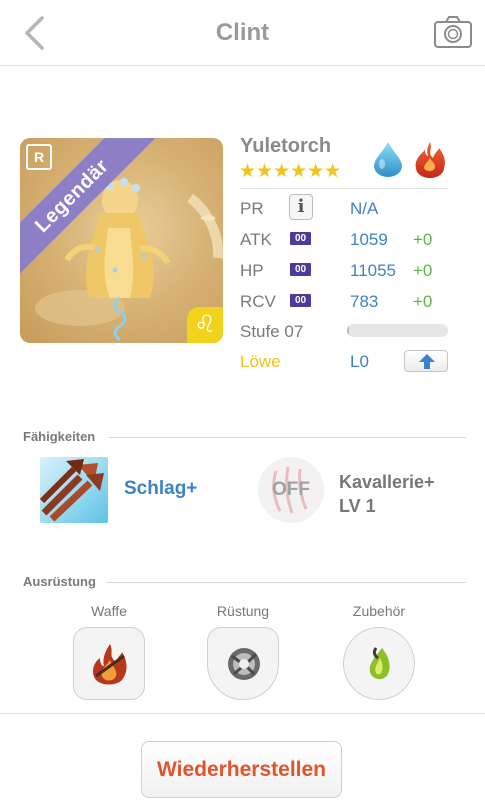 The image size is (485, 800). What do you see at coordinates (59, 581) in the screenshot?
I see `equipment-section-title: Ausrüstung` at bounding box center [59, 581].